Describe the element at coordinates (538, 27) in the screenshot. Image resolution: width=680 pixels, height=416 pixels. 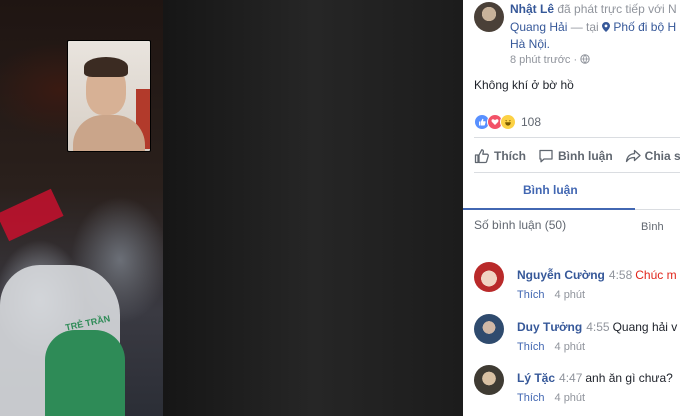
I see `tagged-user-link: Quang Hải` at that location.